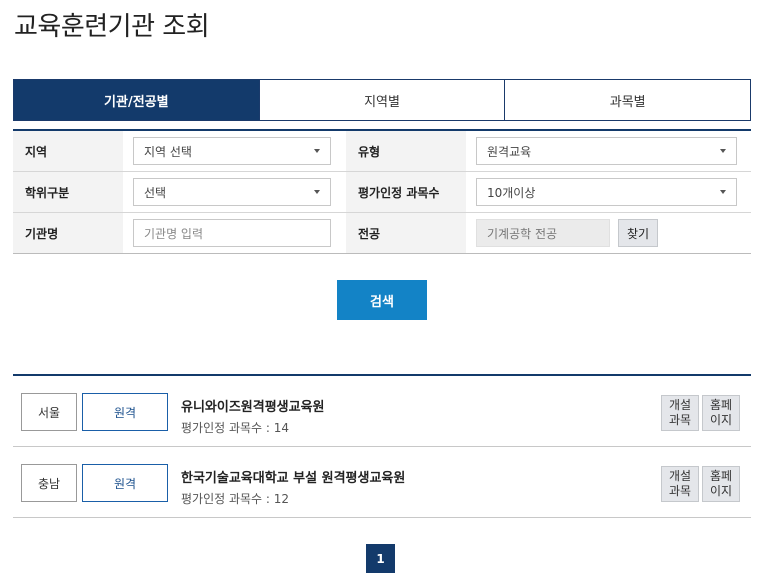  What do you see at coordinates (380, 558) in the screenshot?
I see `page-number-button: 1` at bounding box center [380, 558].